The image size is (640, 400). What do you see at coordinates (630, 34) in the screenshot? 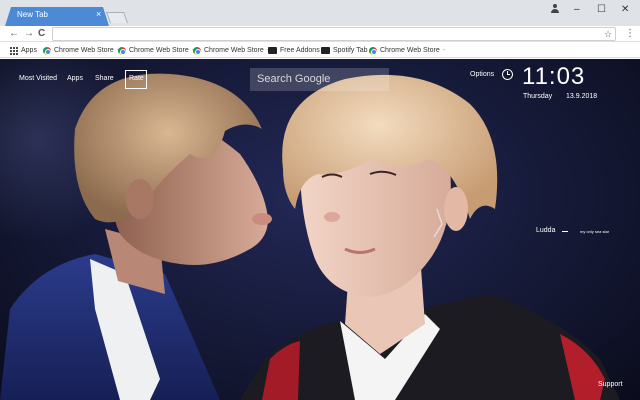
I see `menu-icon: ⋮` at bounding box center [630, 34].